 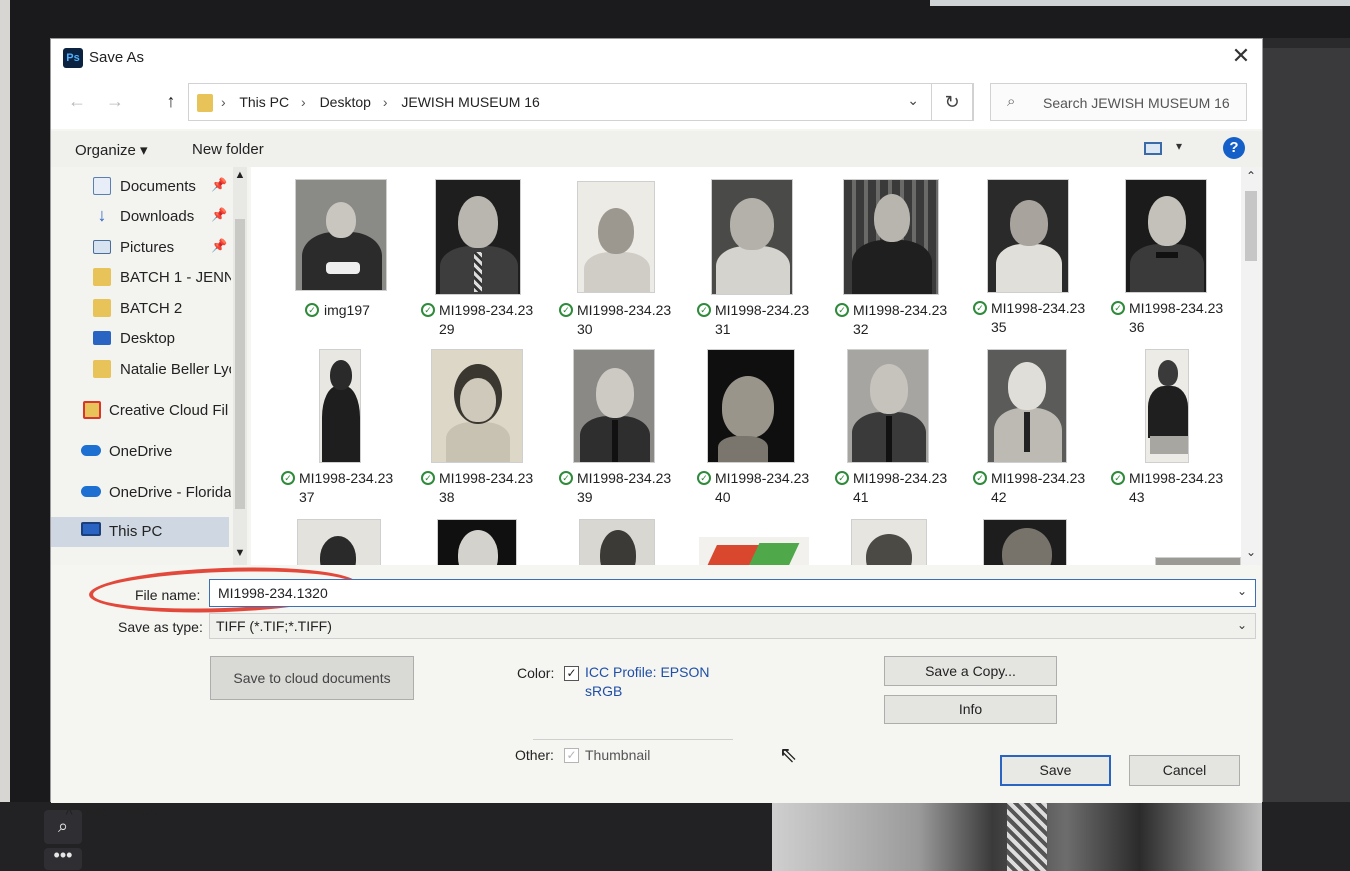 What do you see at coordinates (581, 102) in the screenshot?
I see `address-bar: › This PC › Desktop › JEWISH MUSEUM 16 ⌄` at bounding box center [581, 102].